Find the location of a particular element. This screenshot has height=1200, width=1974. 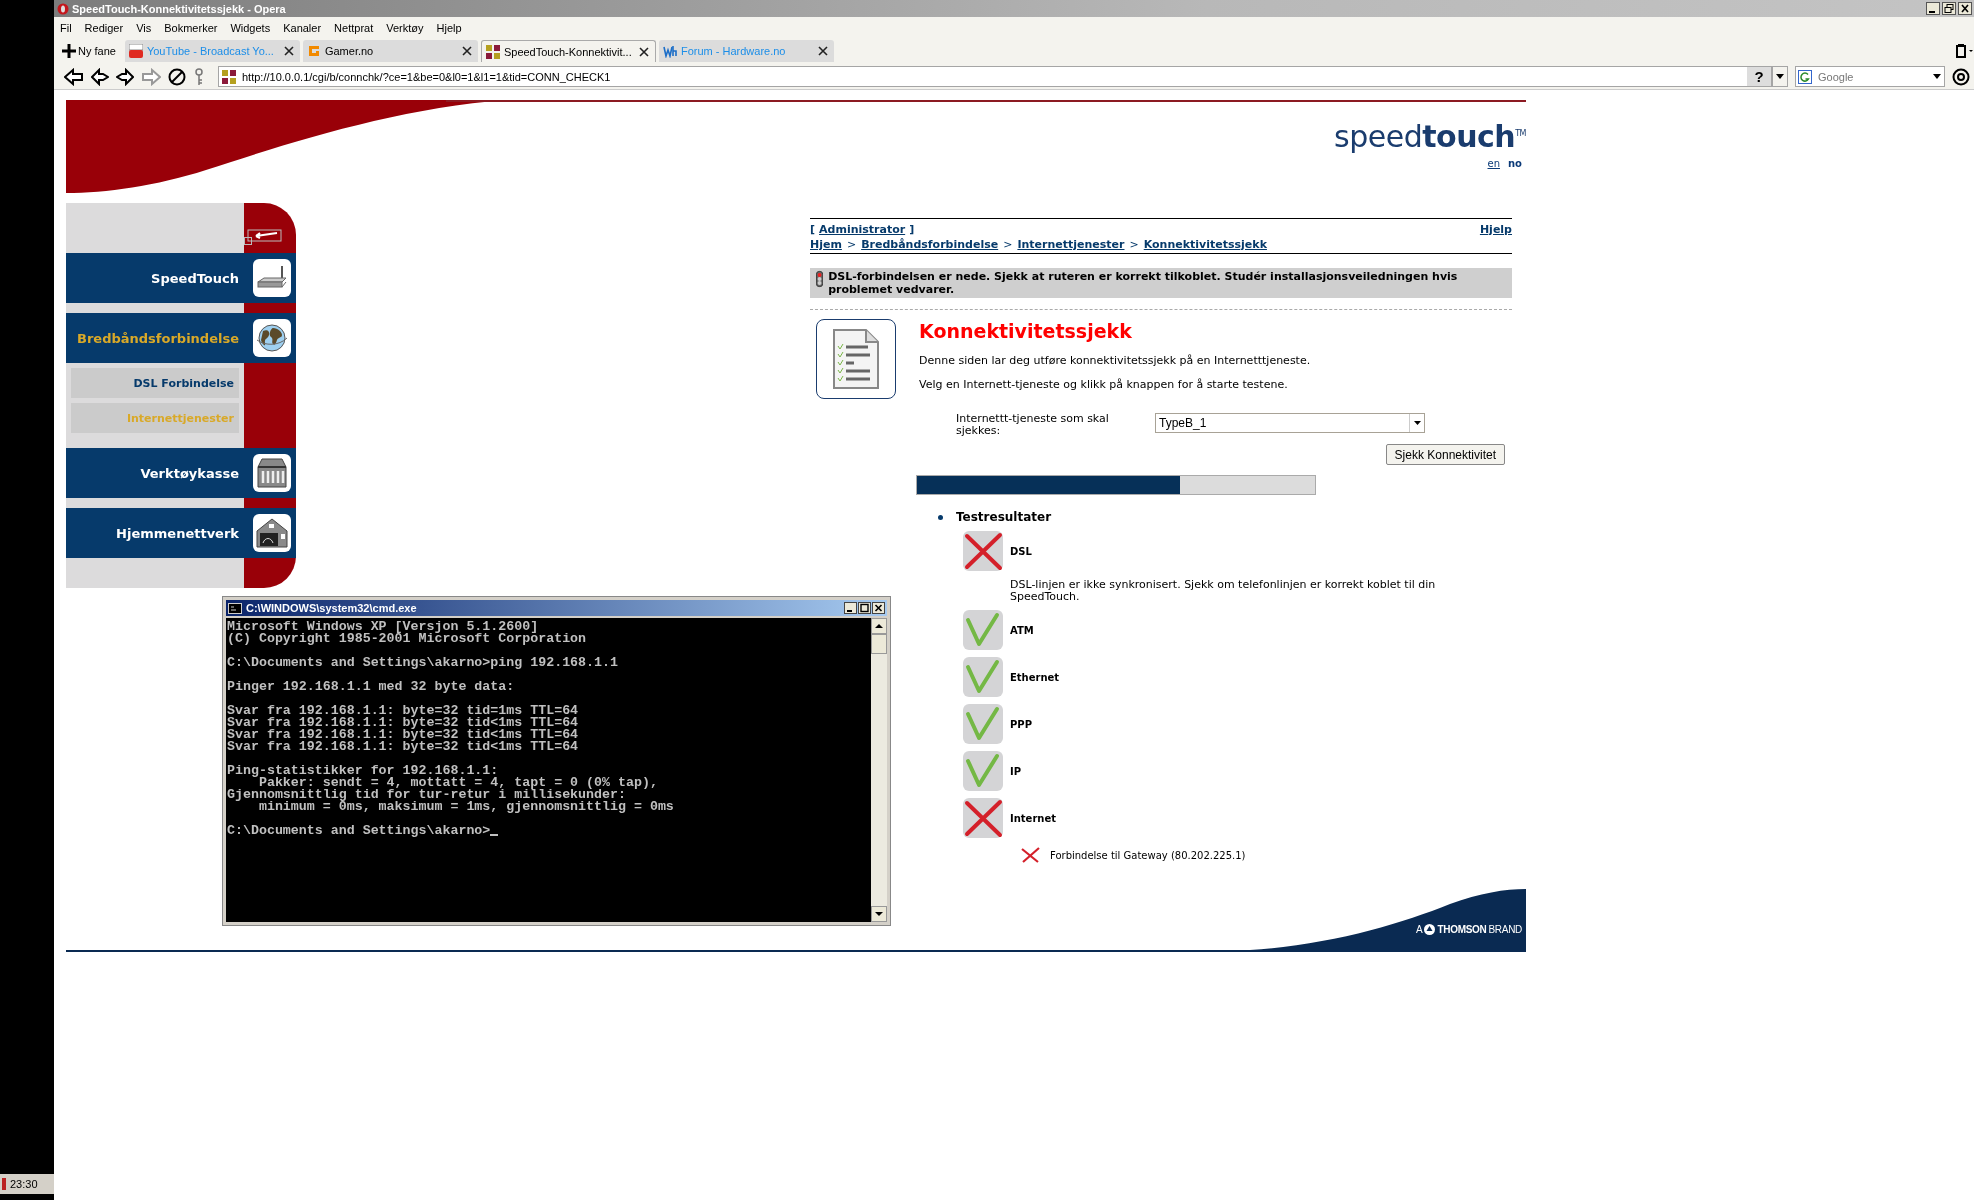

scrollbar is located at coordinates (879, 770).